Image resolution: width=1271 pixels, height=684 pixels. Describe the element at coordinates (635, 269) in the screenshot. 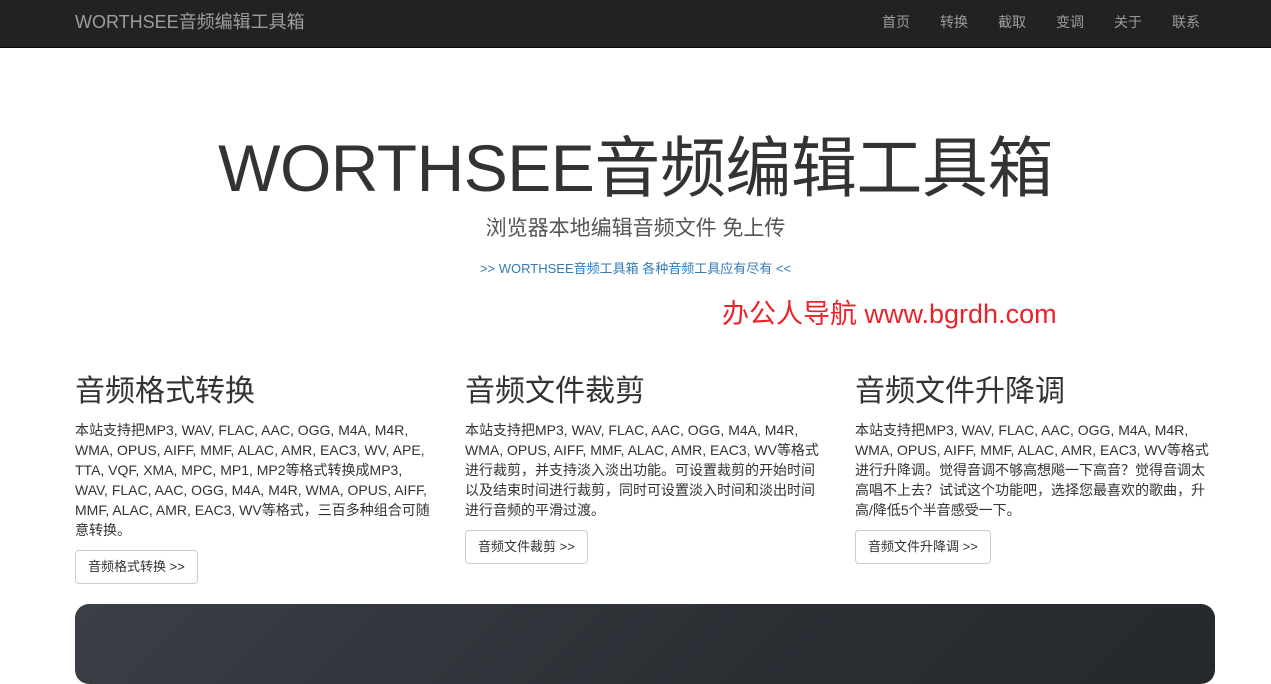

I see `hero-link: >> WORTHSEE音频工具箱 各种音频工具应有尽有 <<` at that location.